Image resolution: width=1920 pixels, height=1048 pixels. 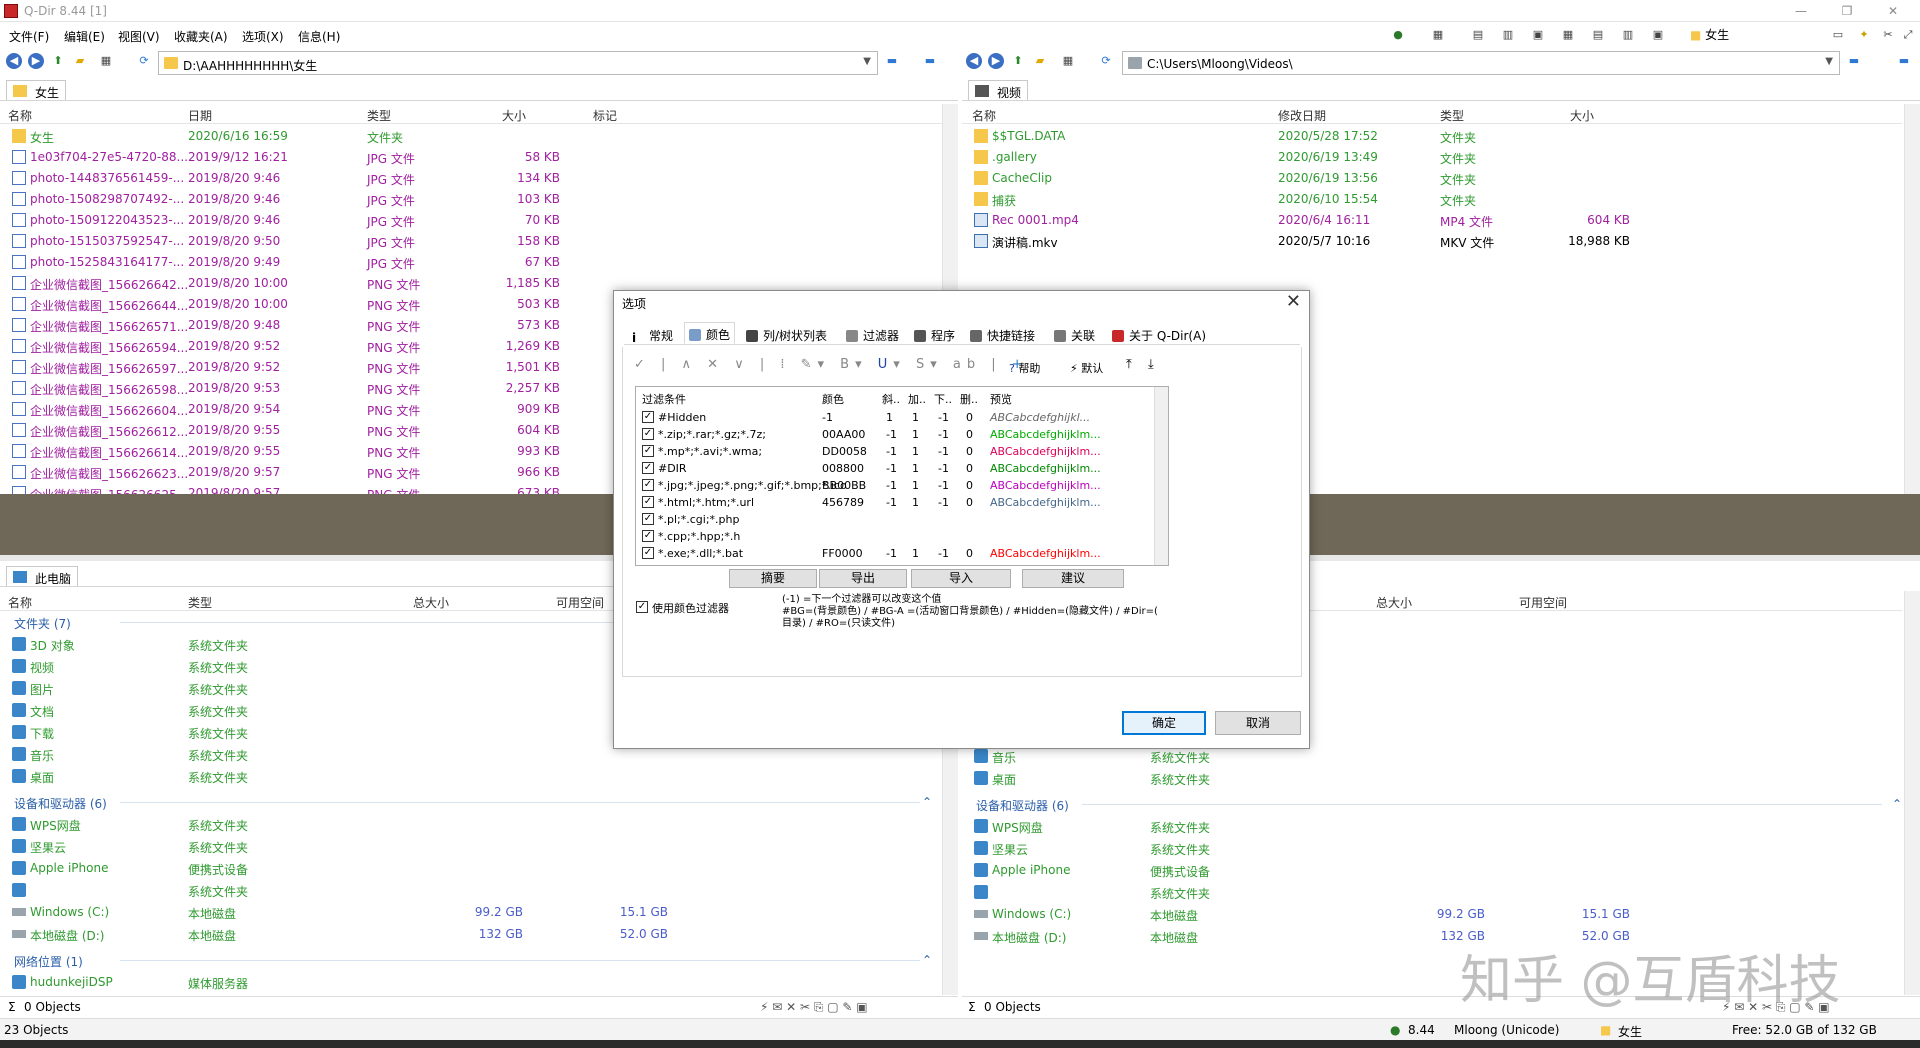 I want to click on hdr-condition: 过滤条件, so click(x=664, y=399).